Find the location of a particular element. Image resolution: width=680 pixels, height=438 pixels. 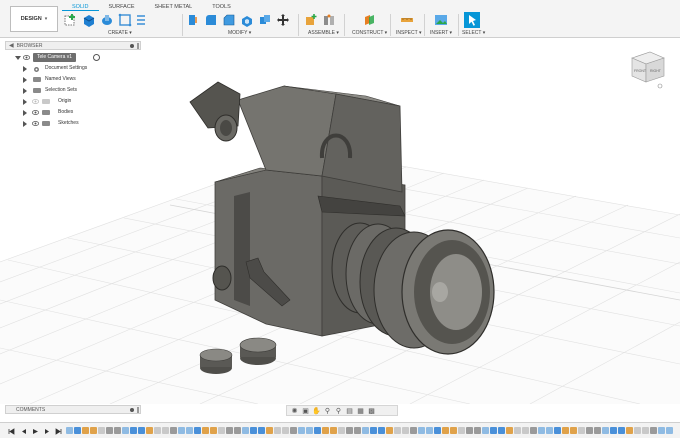

move-icon is located at coordinates (283, 20).